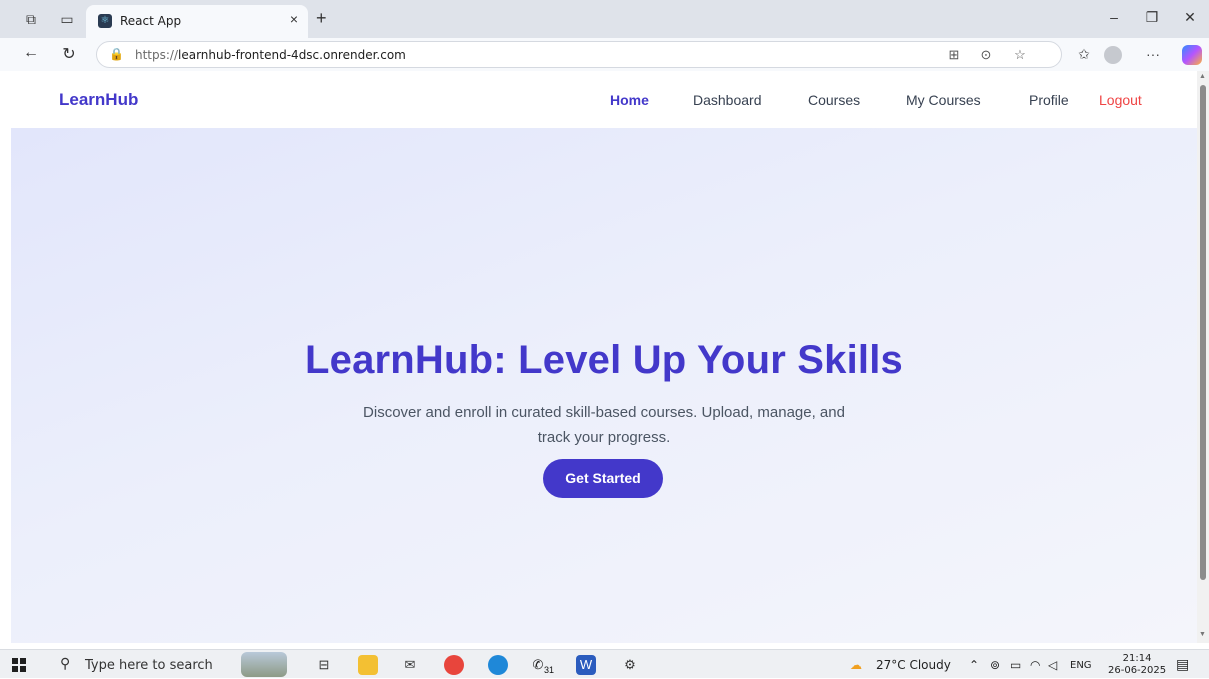 The width and height of the screenshot is (1209, 679). I want to click on edge-icon, so click(498, 665).